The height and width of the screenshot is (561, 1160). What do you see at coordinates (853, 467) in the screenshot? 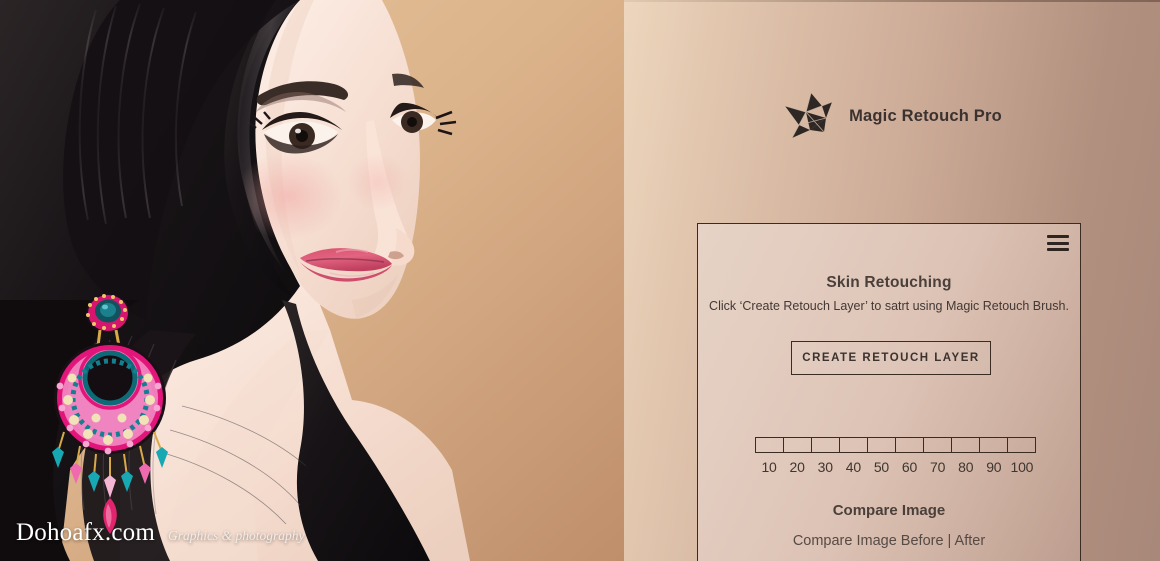
I see `slider-tick-label: 40` at bounding box center [853, 467].